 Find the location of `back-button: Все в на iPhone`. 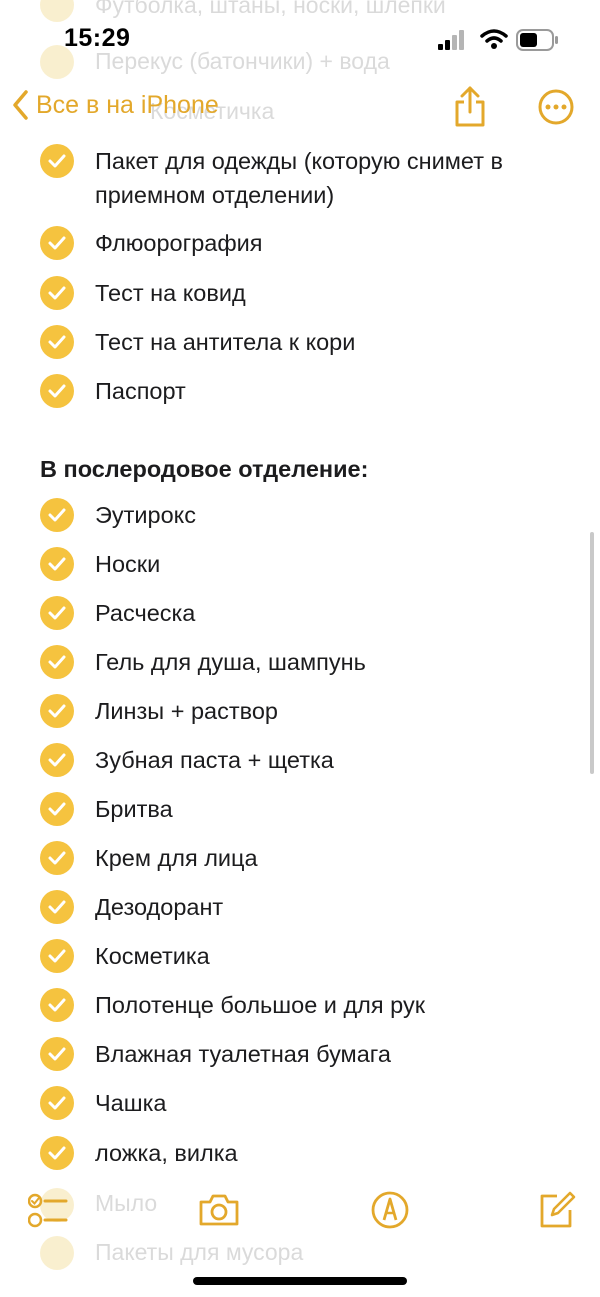

back-button: Все в на iPhone is located at coordinates (115, 105).